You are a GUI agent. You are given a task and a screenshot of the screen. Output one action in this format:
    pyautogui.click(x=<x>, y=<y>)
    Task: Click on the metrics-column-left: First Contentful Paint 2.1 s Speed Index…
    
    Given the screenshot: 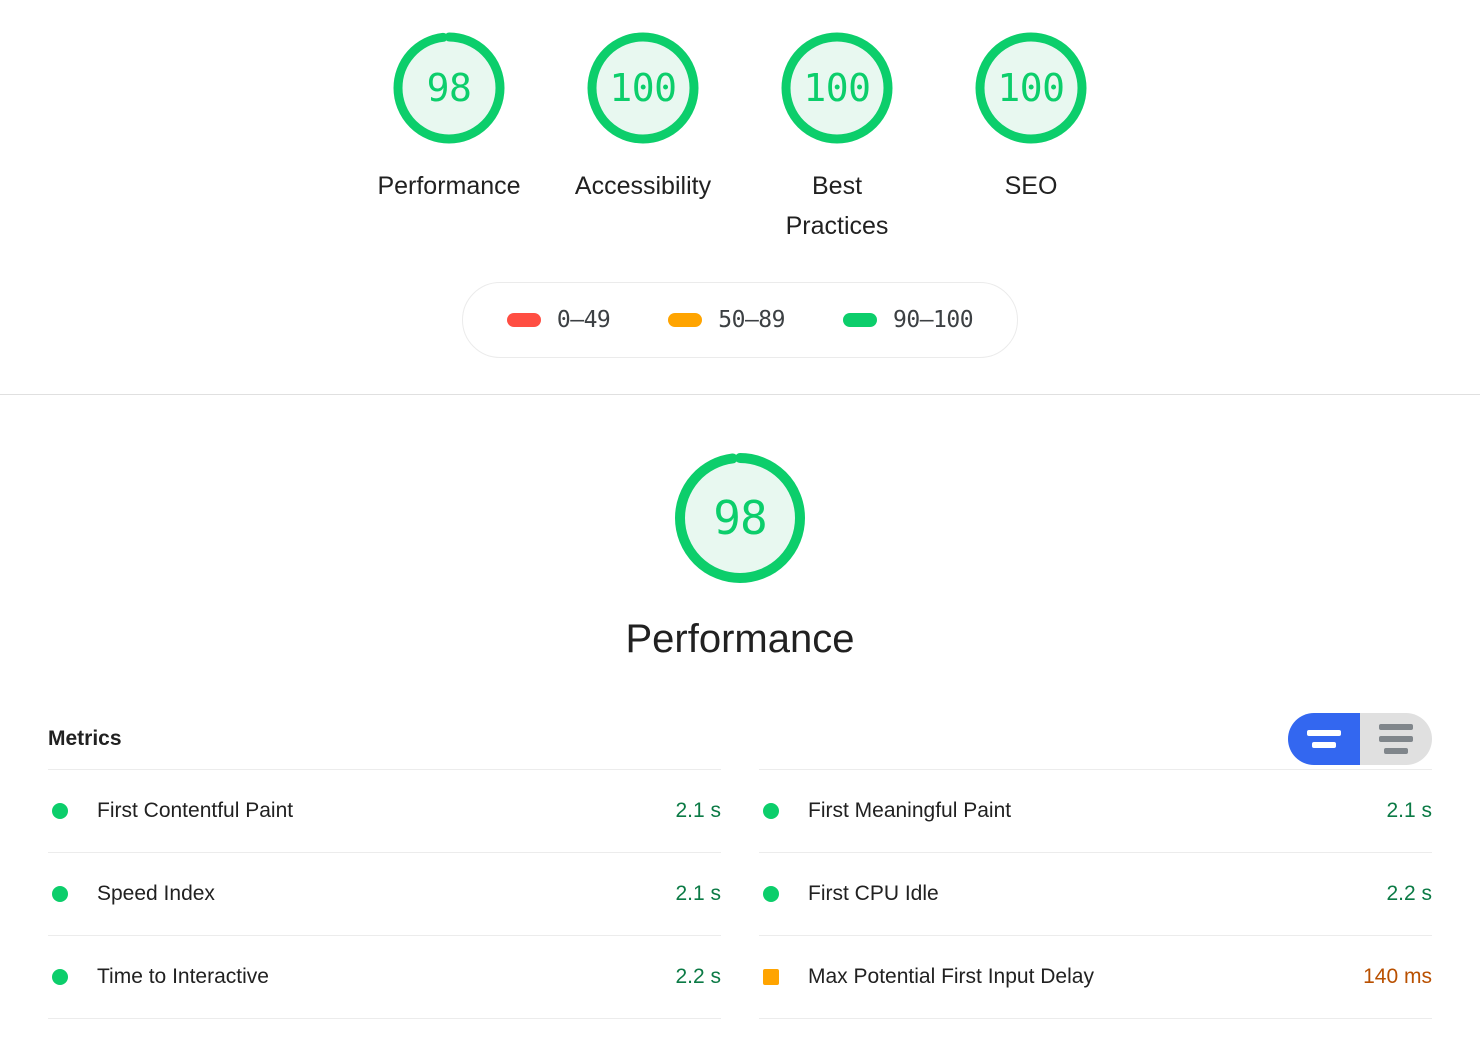 What is the action you would take?
    pyautogui.click(x=384, y=894)
    